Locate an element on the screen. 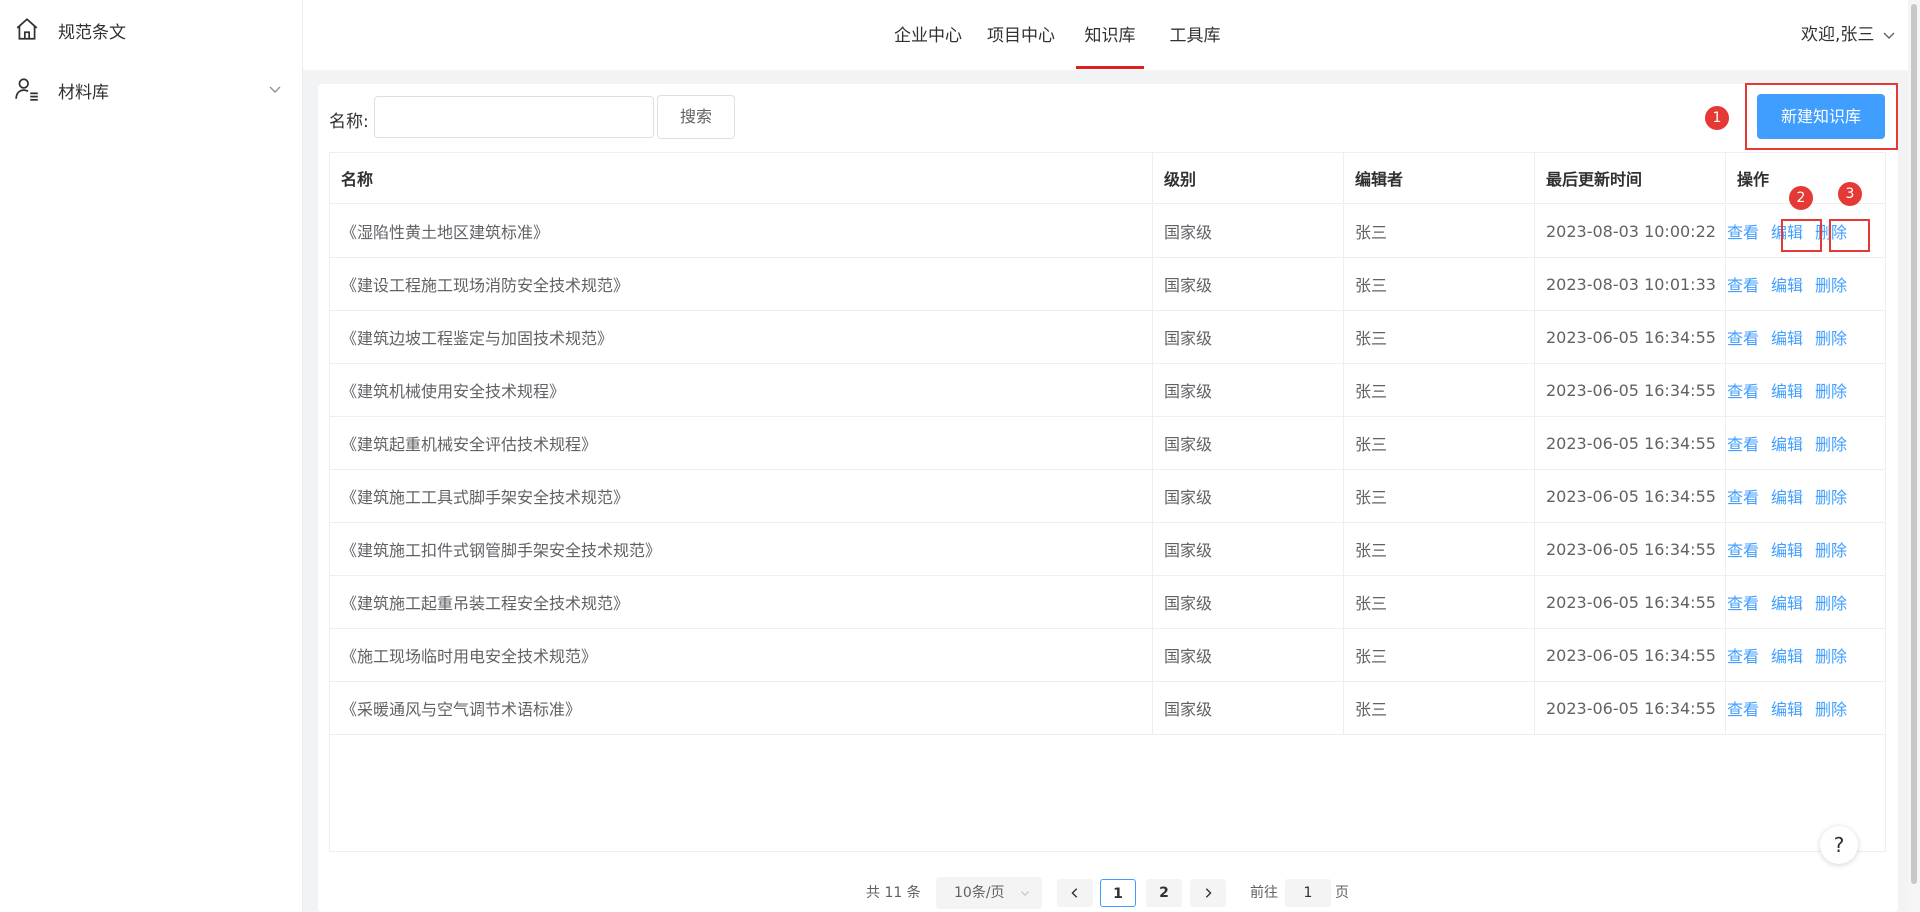 This screenshot has width=1920, height=912. cell-name: 《建筑边坡工程鉴定与加固技术规范》 is located at coordinates (741, 337).